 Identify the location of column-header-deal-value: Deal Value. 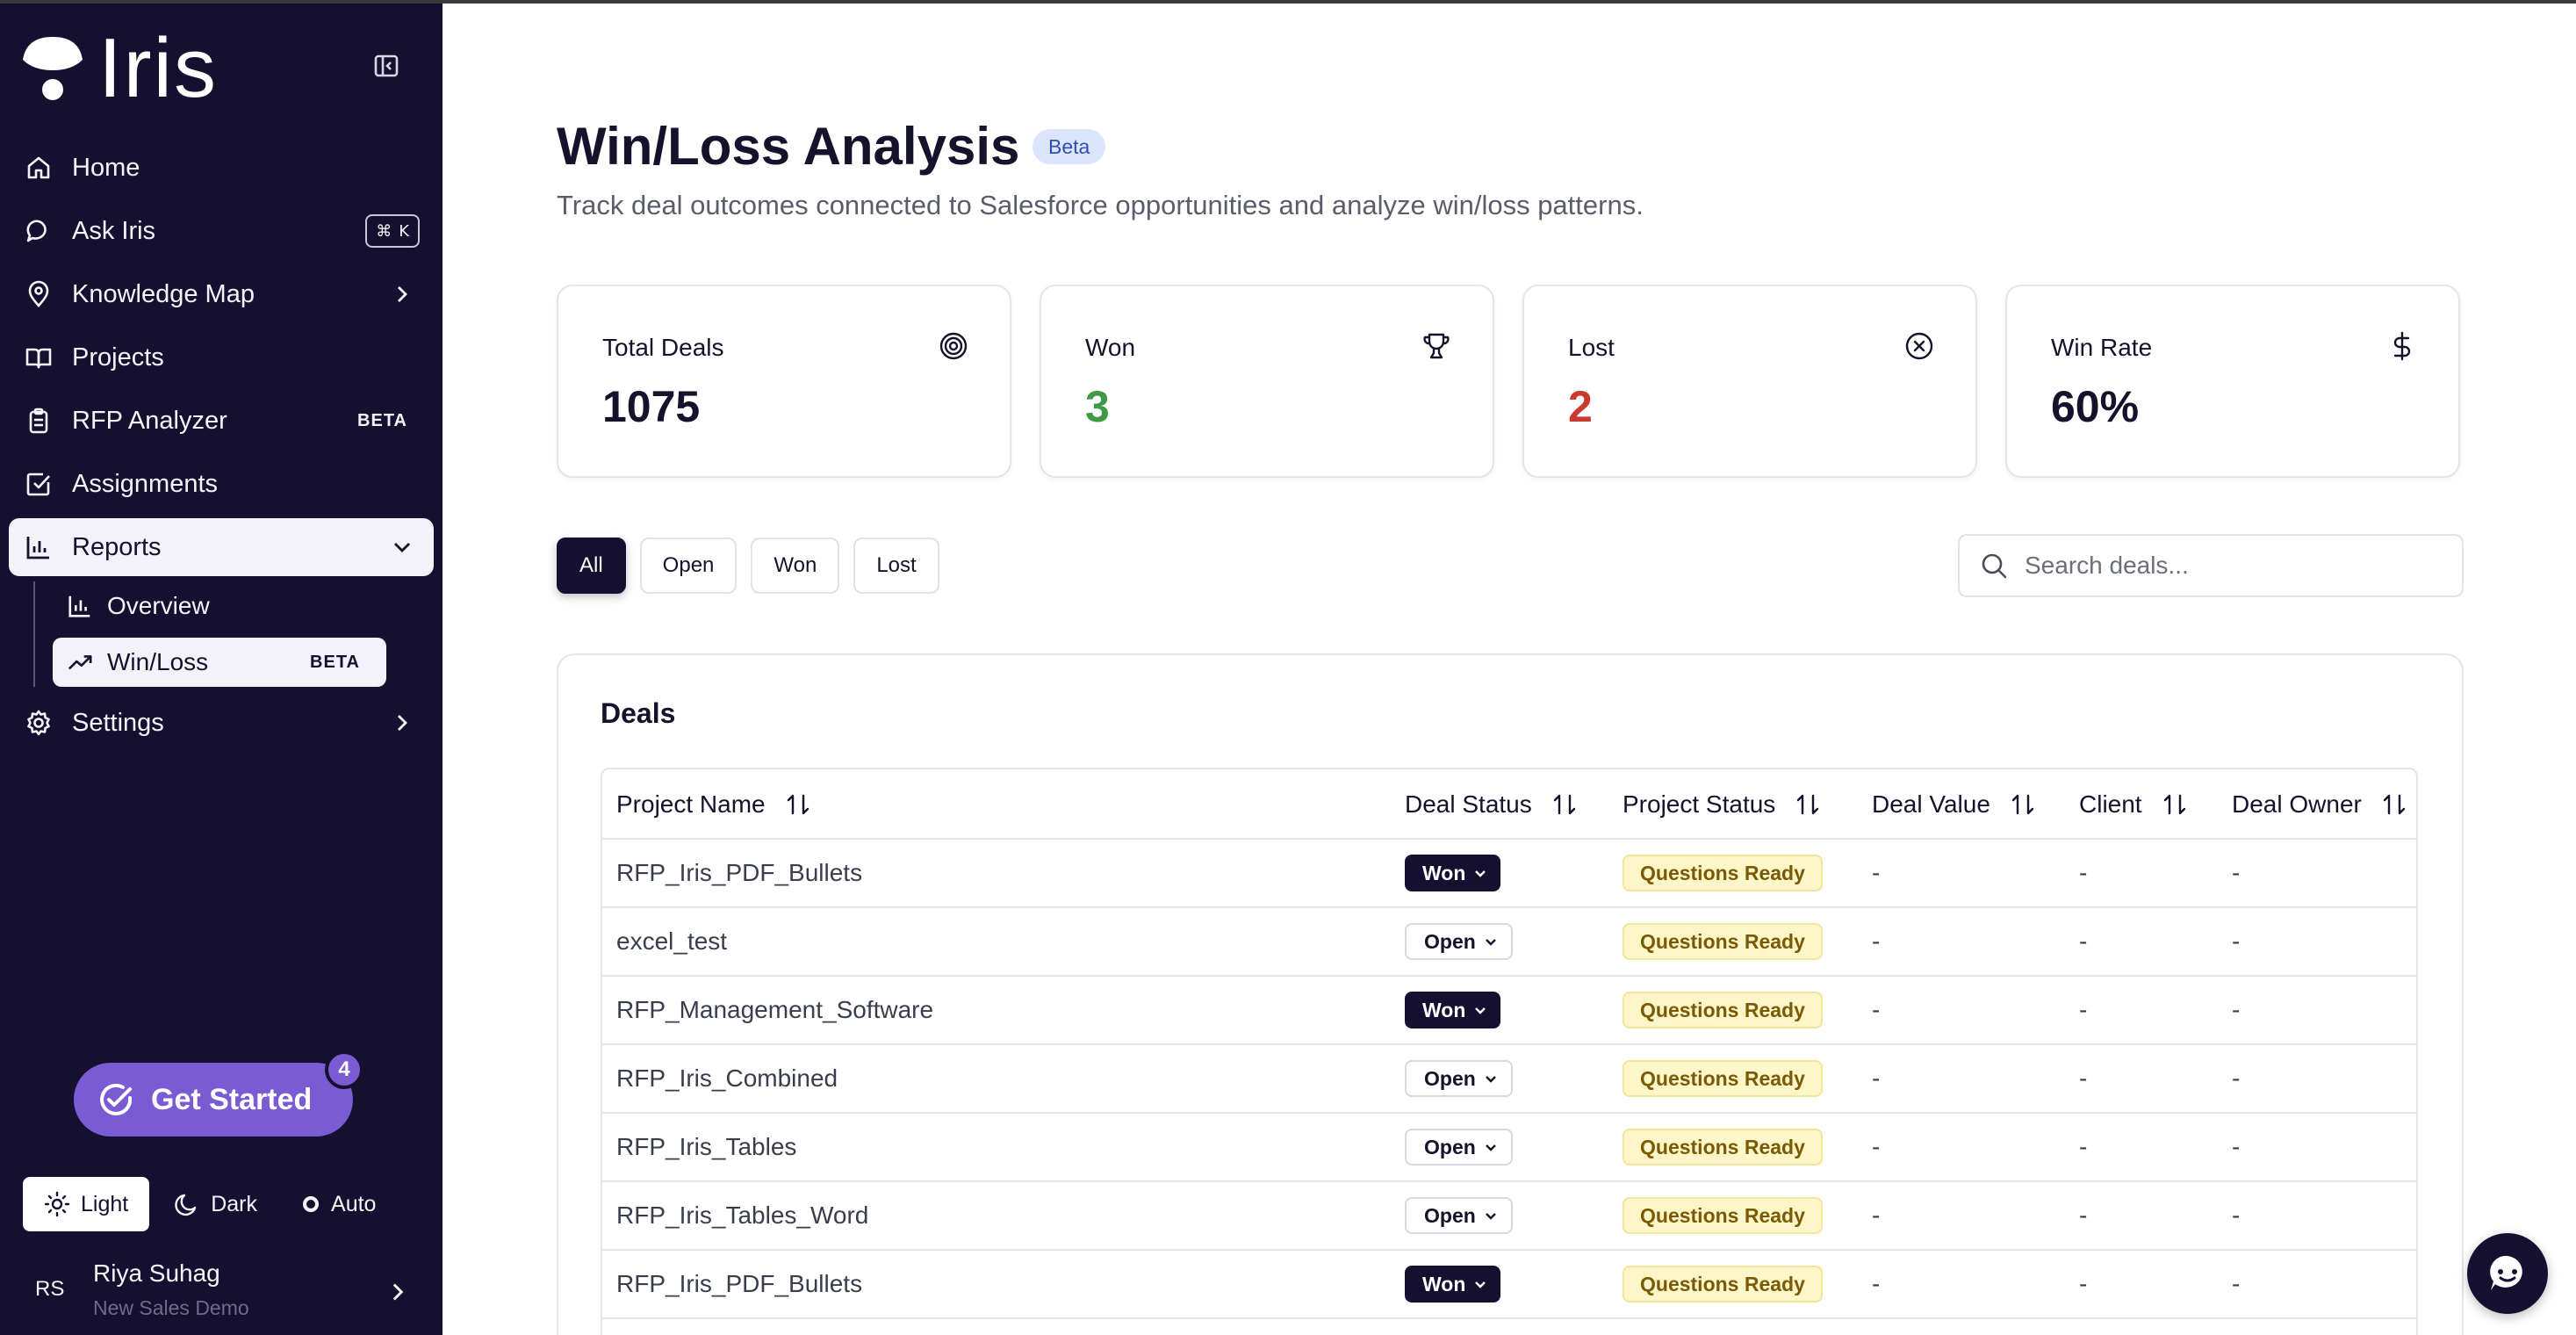
(1954, 804).